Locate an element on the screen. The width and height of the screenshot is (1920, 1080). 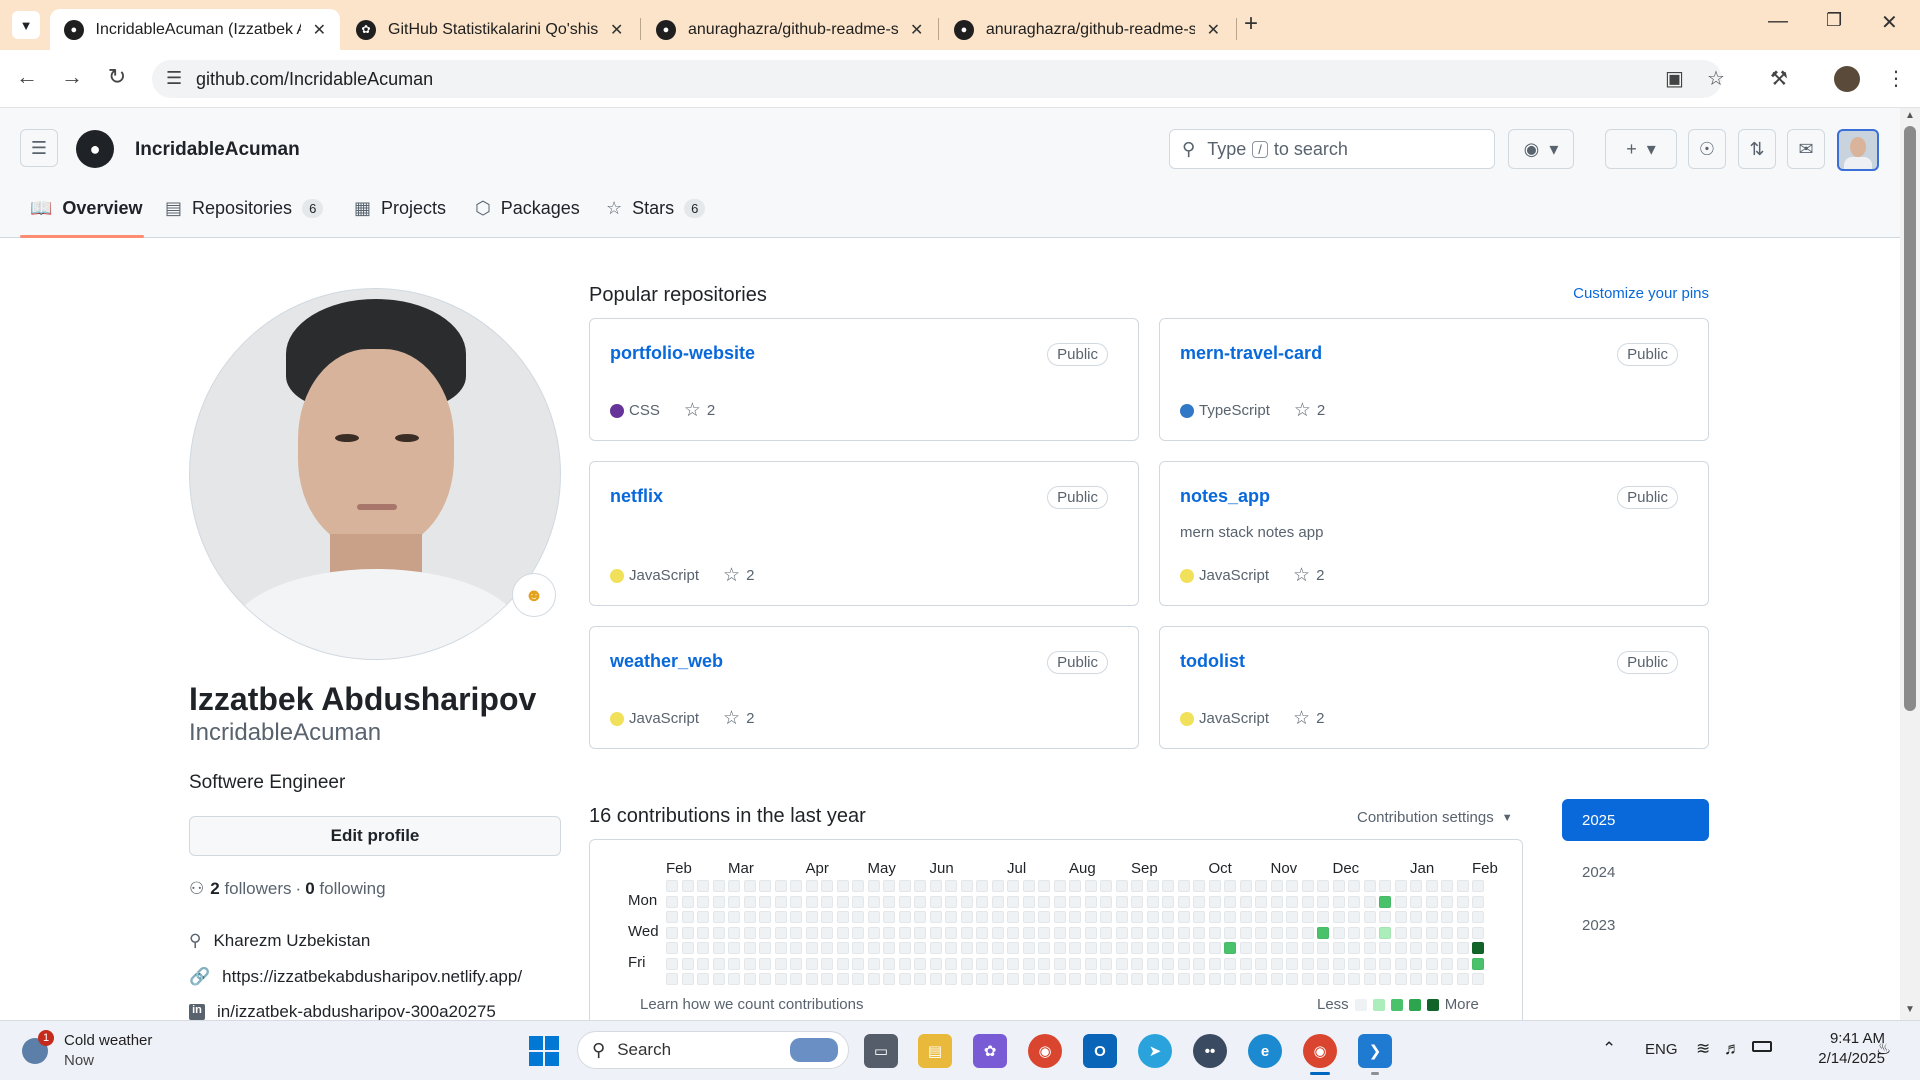
bookmark-star-icon: ☆ is located at coordinates (1716, 78).